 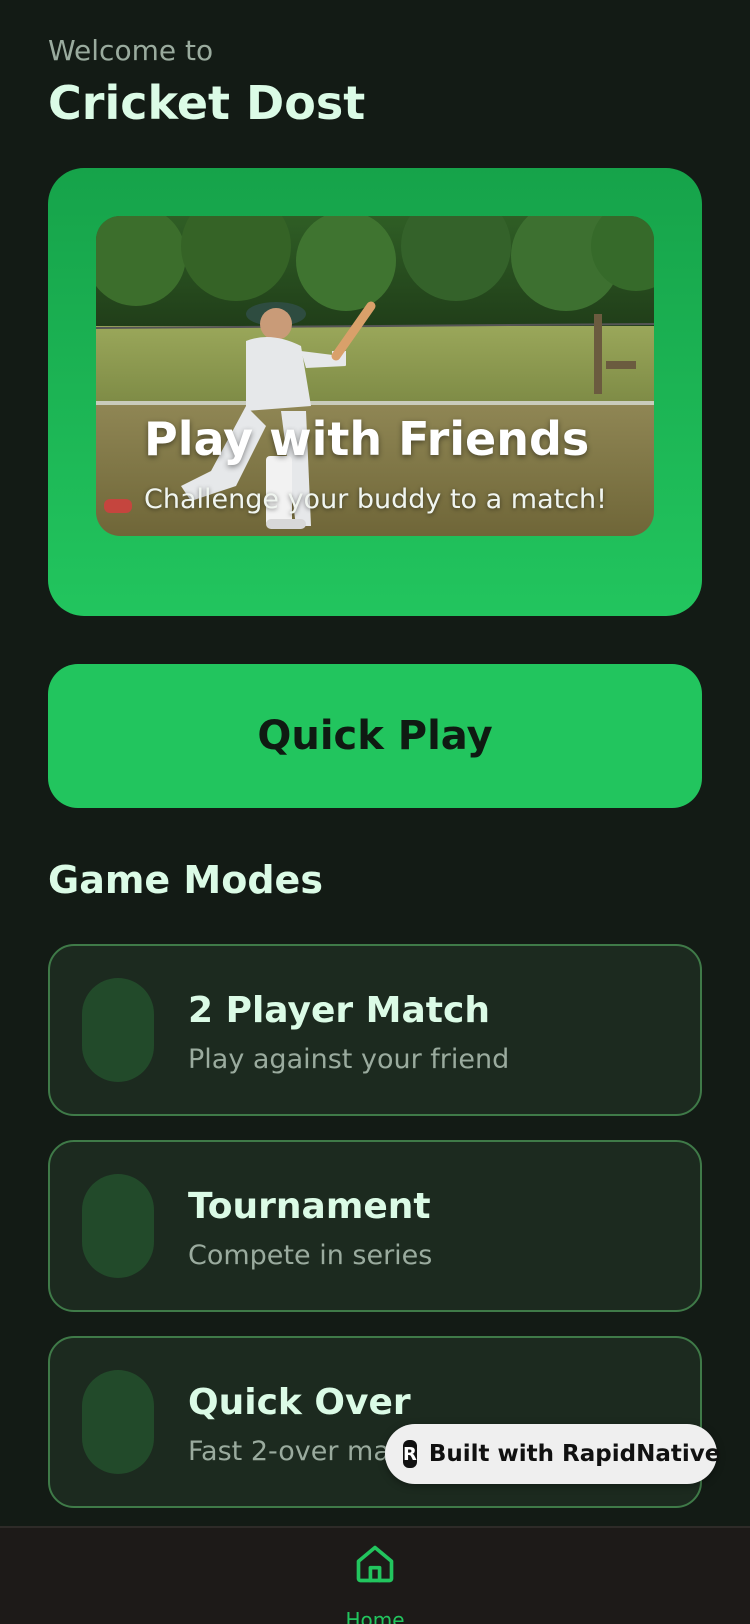 I want to click on tab-home: Home, so click(x=375, y=1581).